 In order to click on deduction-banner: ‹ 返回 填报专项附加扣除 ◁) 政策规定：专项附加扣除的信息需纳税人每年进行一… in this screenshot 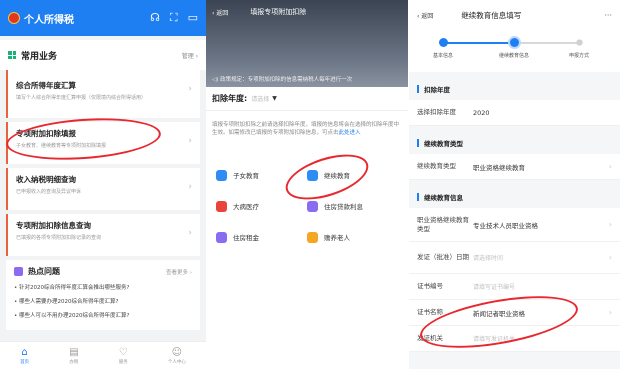, I will do `click(307, 43)`.